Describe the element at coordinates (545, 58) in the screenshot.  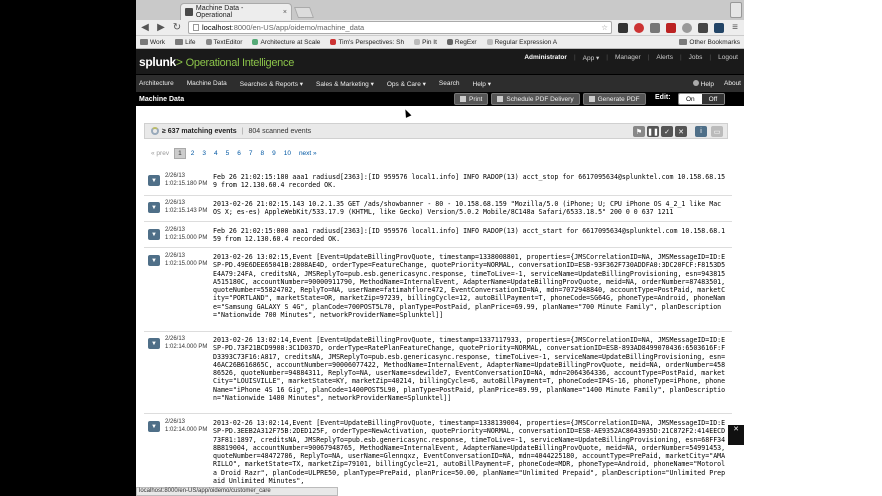
I see `user-name: Administrator` at that location.